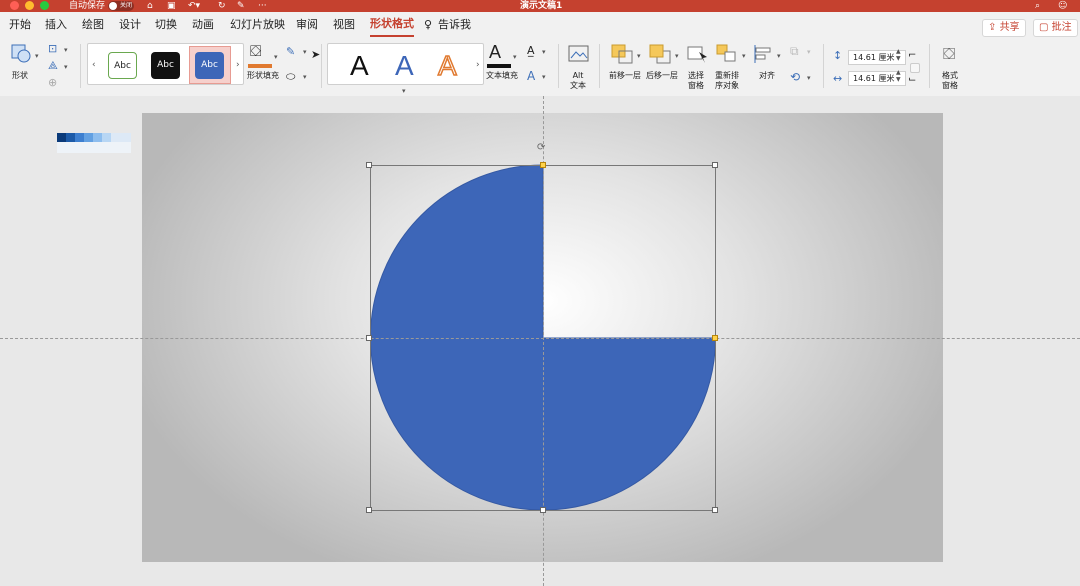 The width and height of the screenshot is (1080, 586). I want to click on adjust-handle-end, so click(715, 338).